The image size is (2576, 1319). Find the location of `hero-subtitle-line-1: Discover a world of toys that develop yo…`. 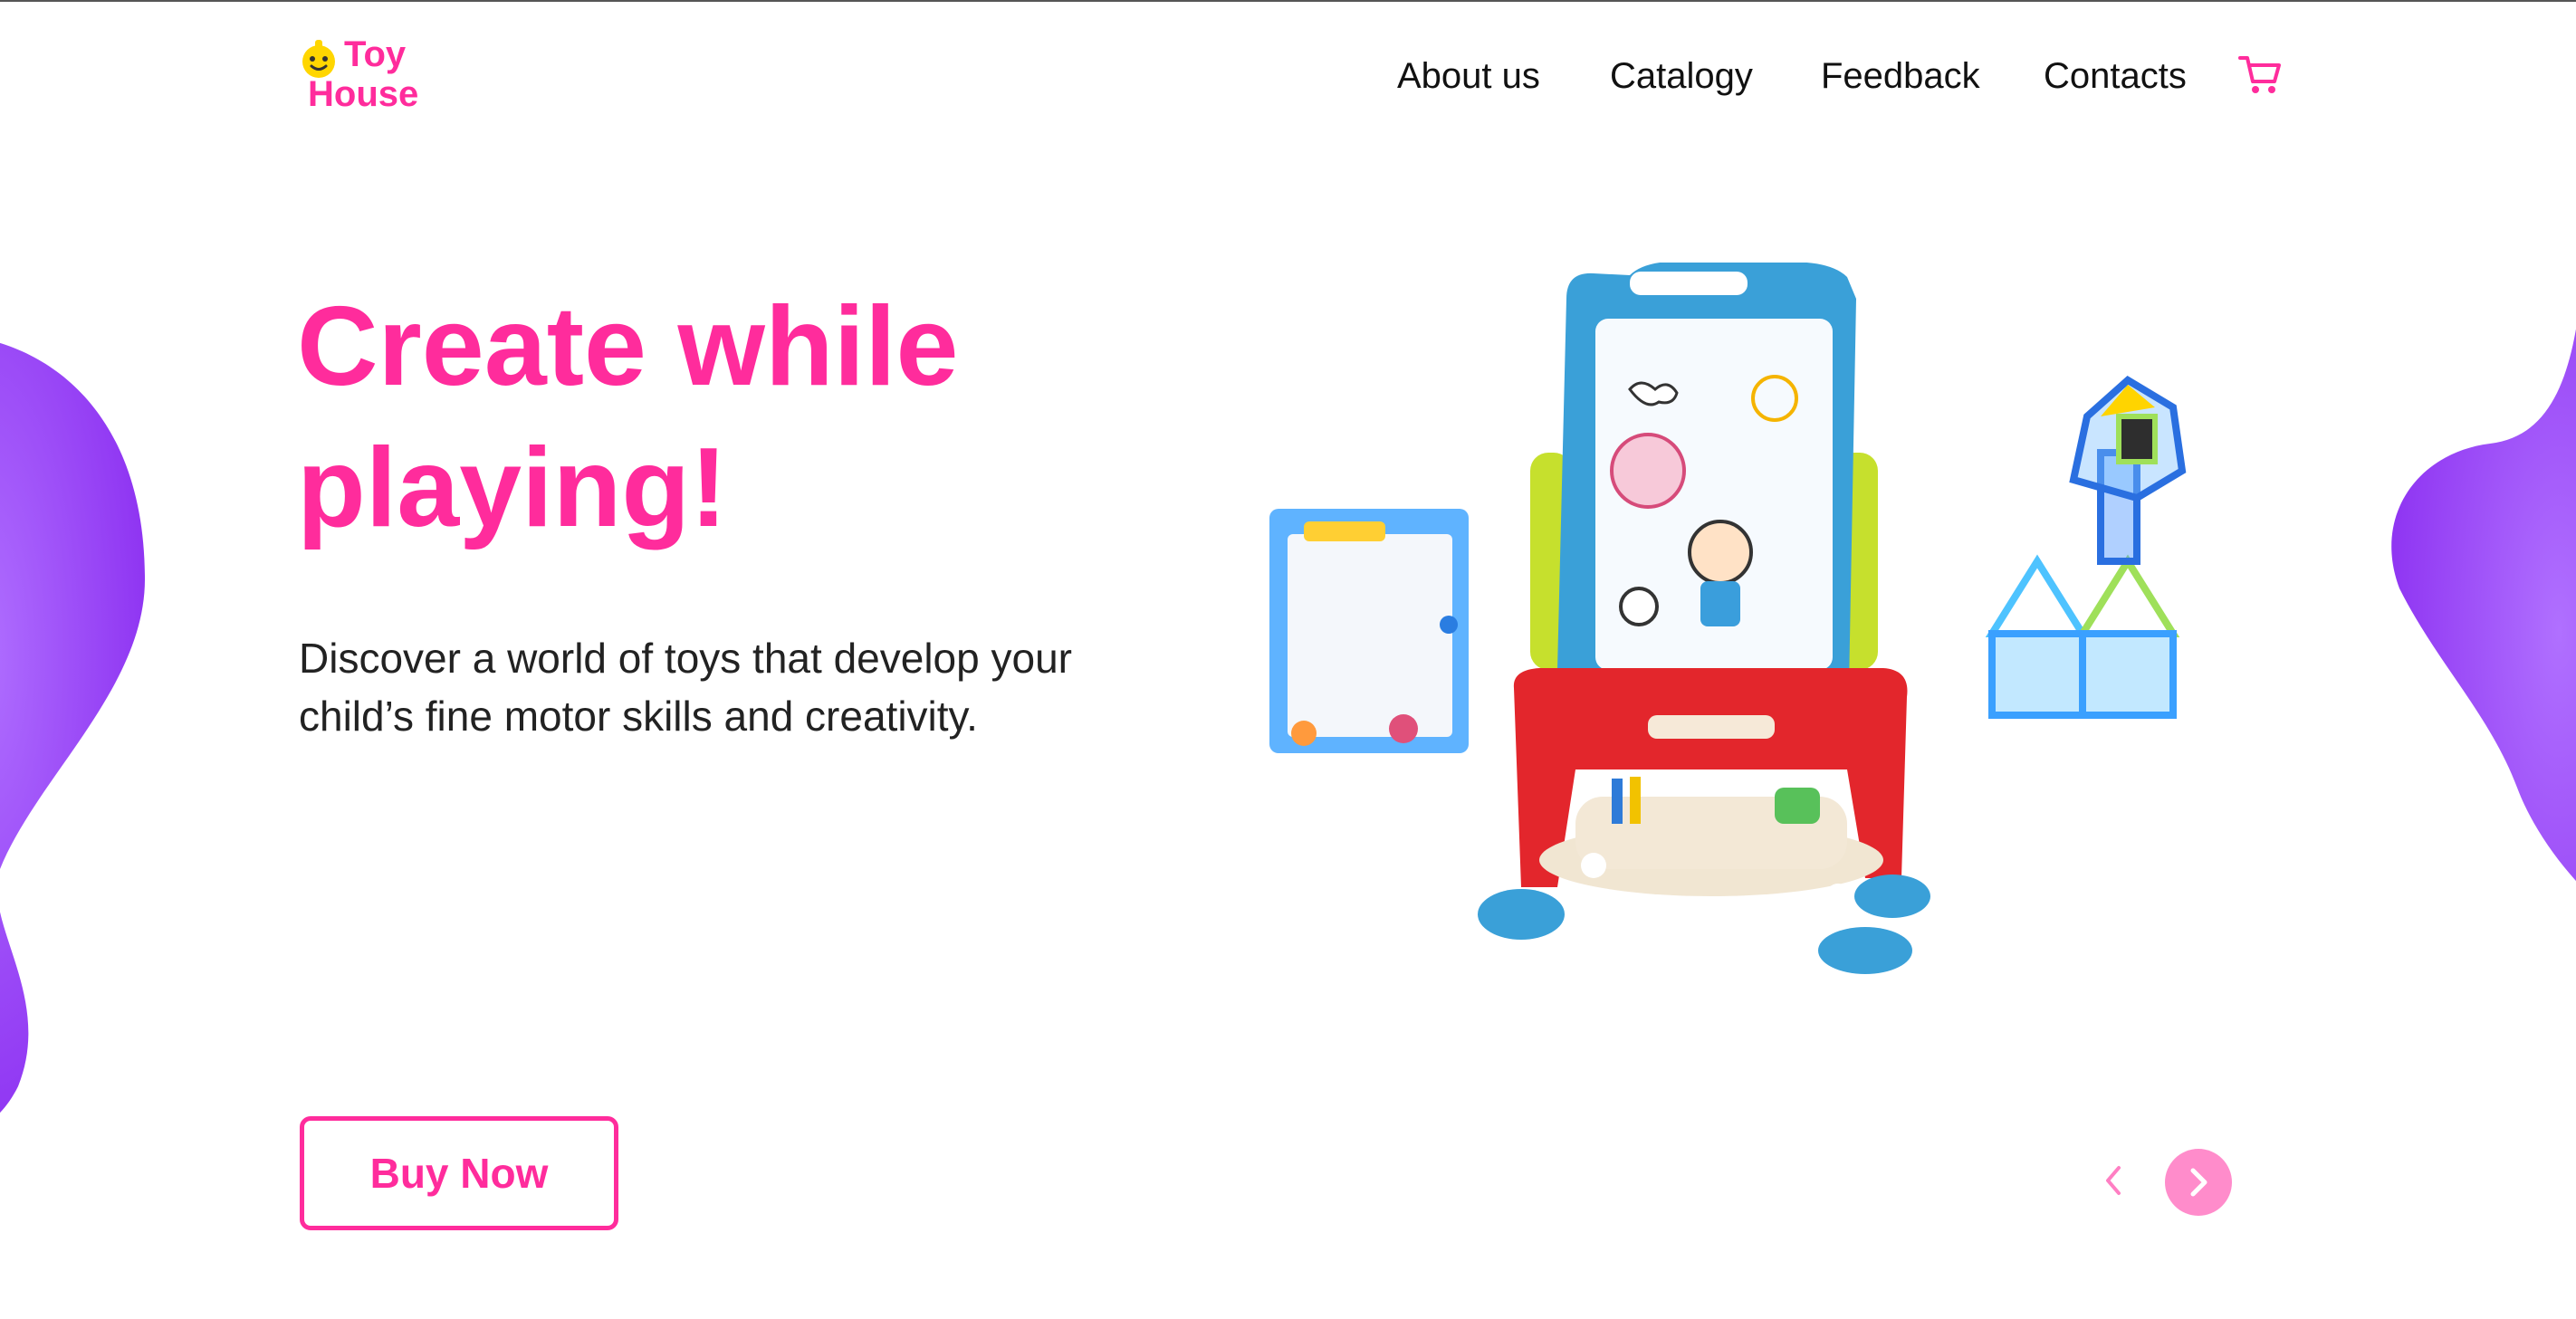

hero-subtitle-line-1: Discover a world of toys that develop yo… is located at coordinates (685, 659).